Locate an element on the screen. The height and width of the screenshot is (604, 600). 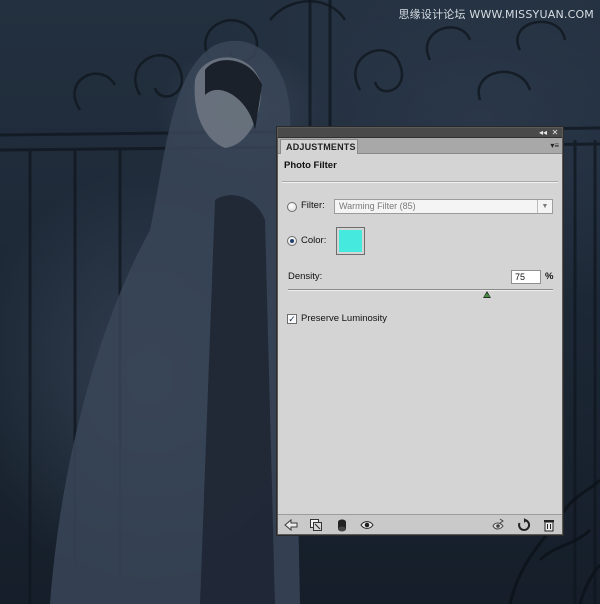
reset-icon is located at coordinates (524, 525).